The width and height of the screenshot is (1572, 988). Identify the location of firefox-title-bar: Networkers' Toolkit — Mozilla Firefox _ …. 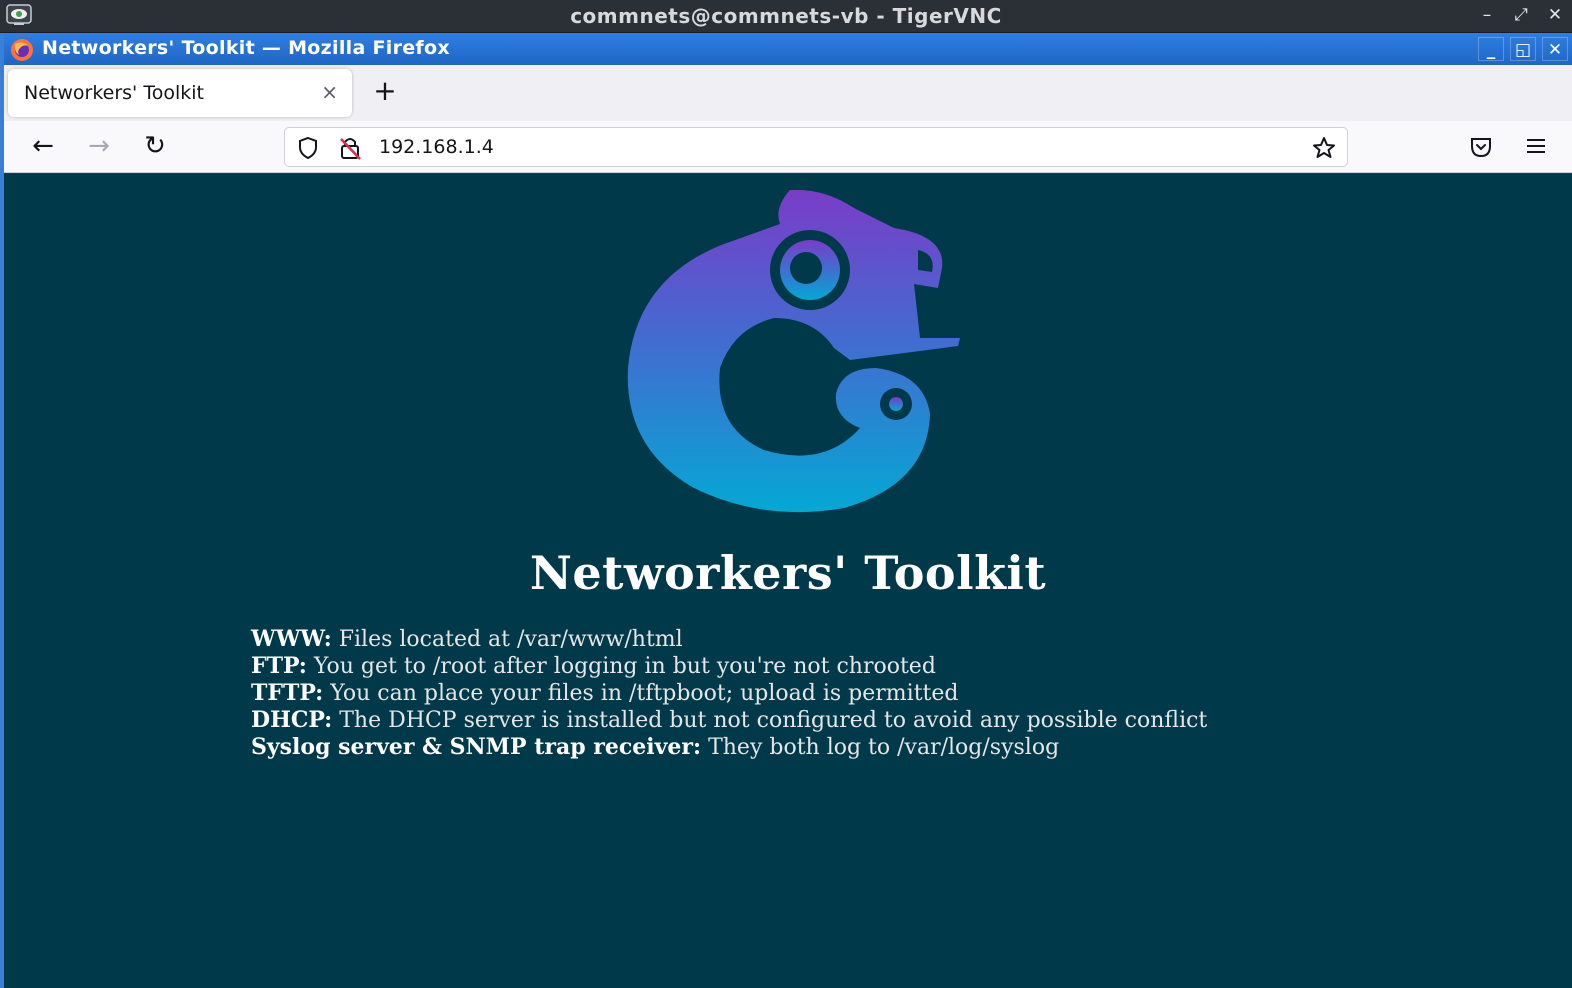
(788, 49).